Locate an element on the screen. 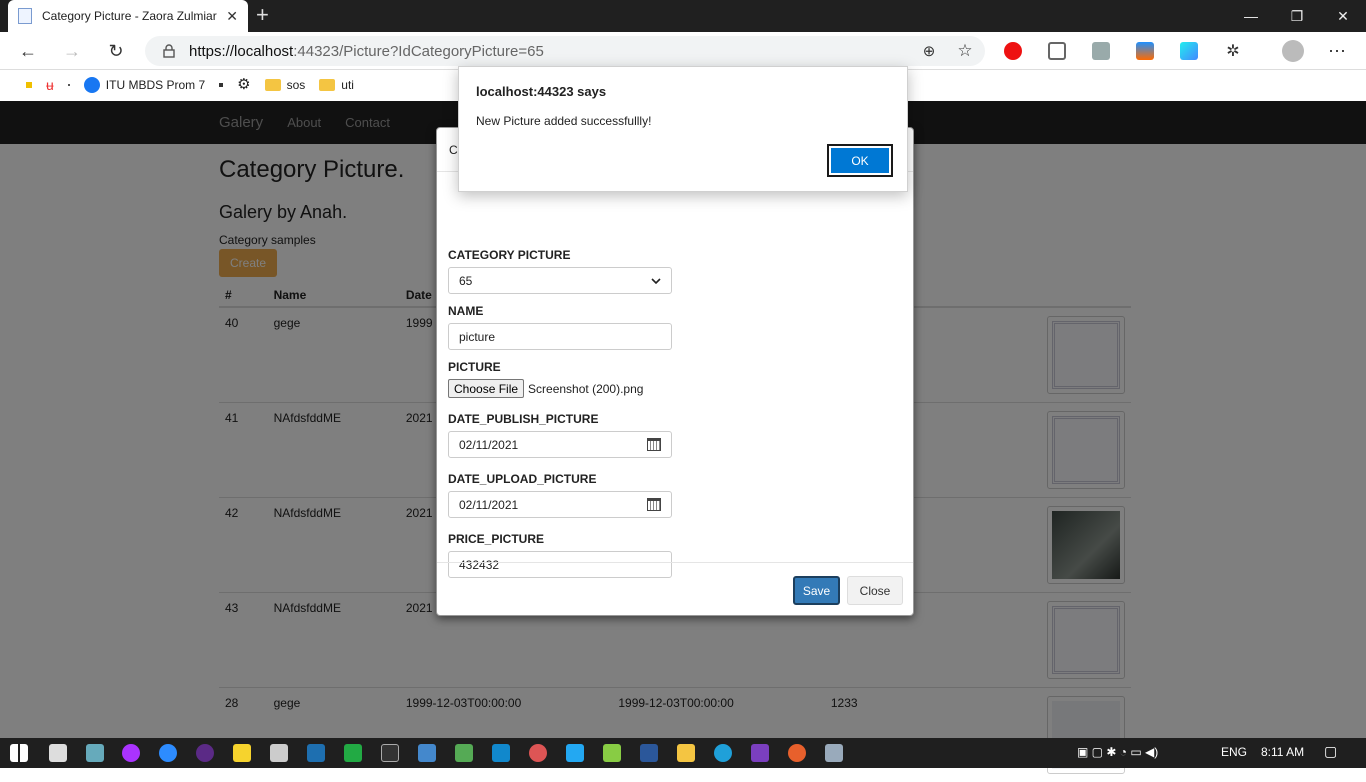 This screenshot has width=1366, height=782. more-menu-icon: ⋯ is located at coordinates (1337, 51).